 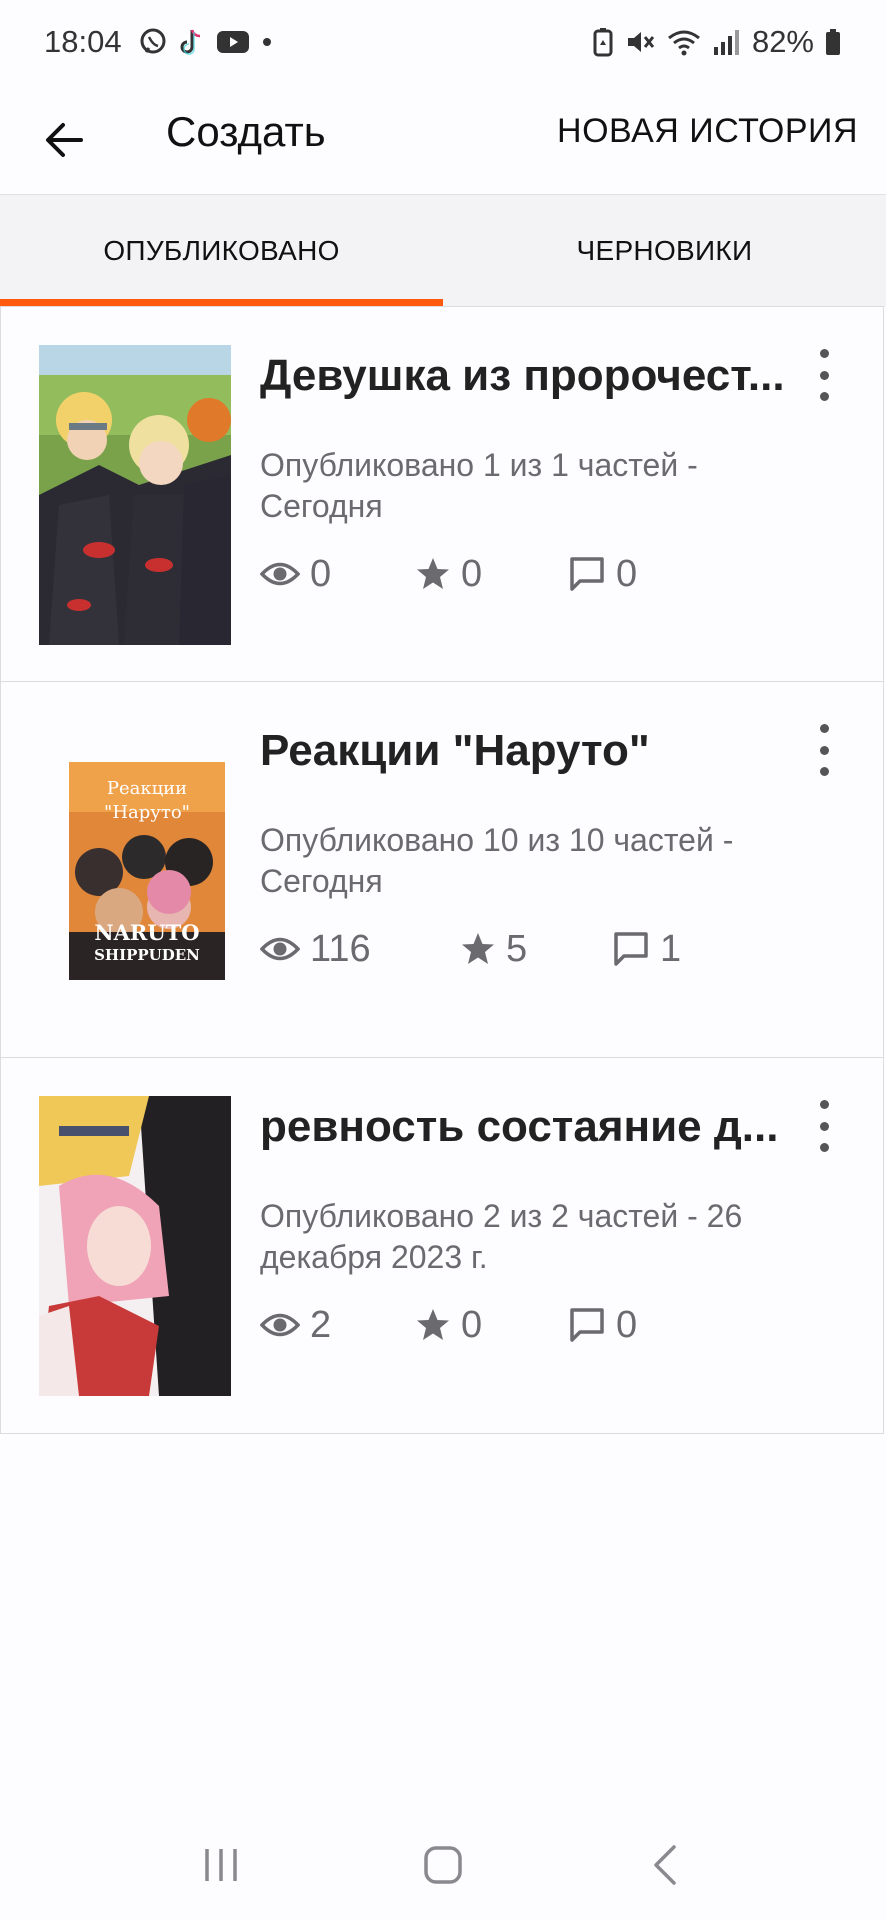 What do you see at coordinates (321, 573) in the screenshot?
I see `views-count: 0` at bounding box center [321, 573].